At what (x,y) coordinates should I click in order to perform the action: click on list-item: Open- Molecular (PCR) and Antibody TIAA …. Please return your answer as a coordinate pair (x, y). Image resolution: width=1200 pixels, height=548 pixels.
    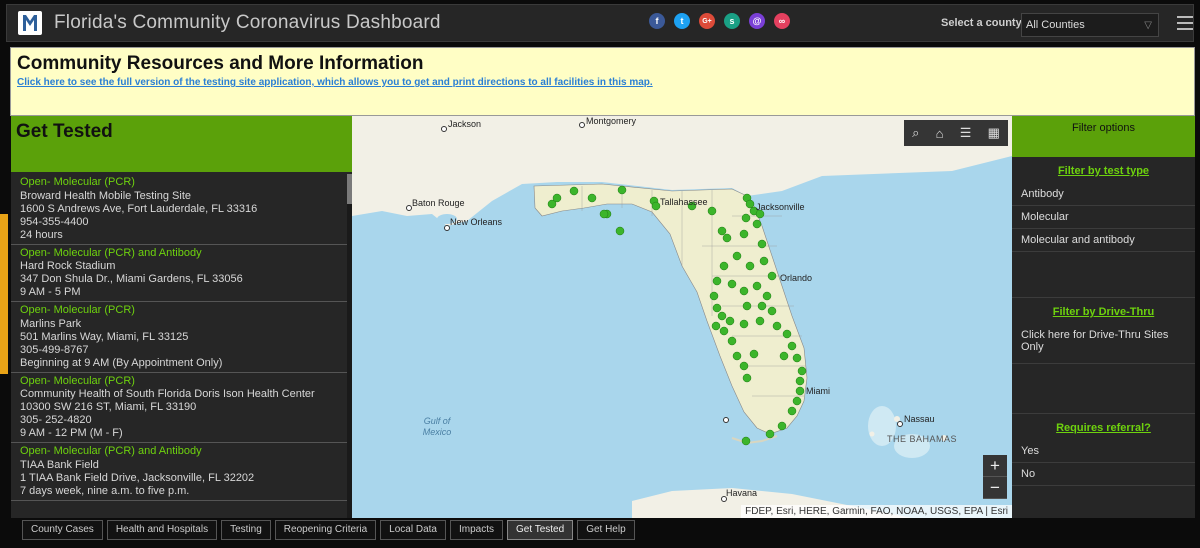
    Looking at the image, I should click on (179, 472).